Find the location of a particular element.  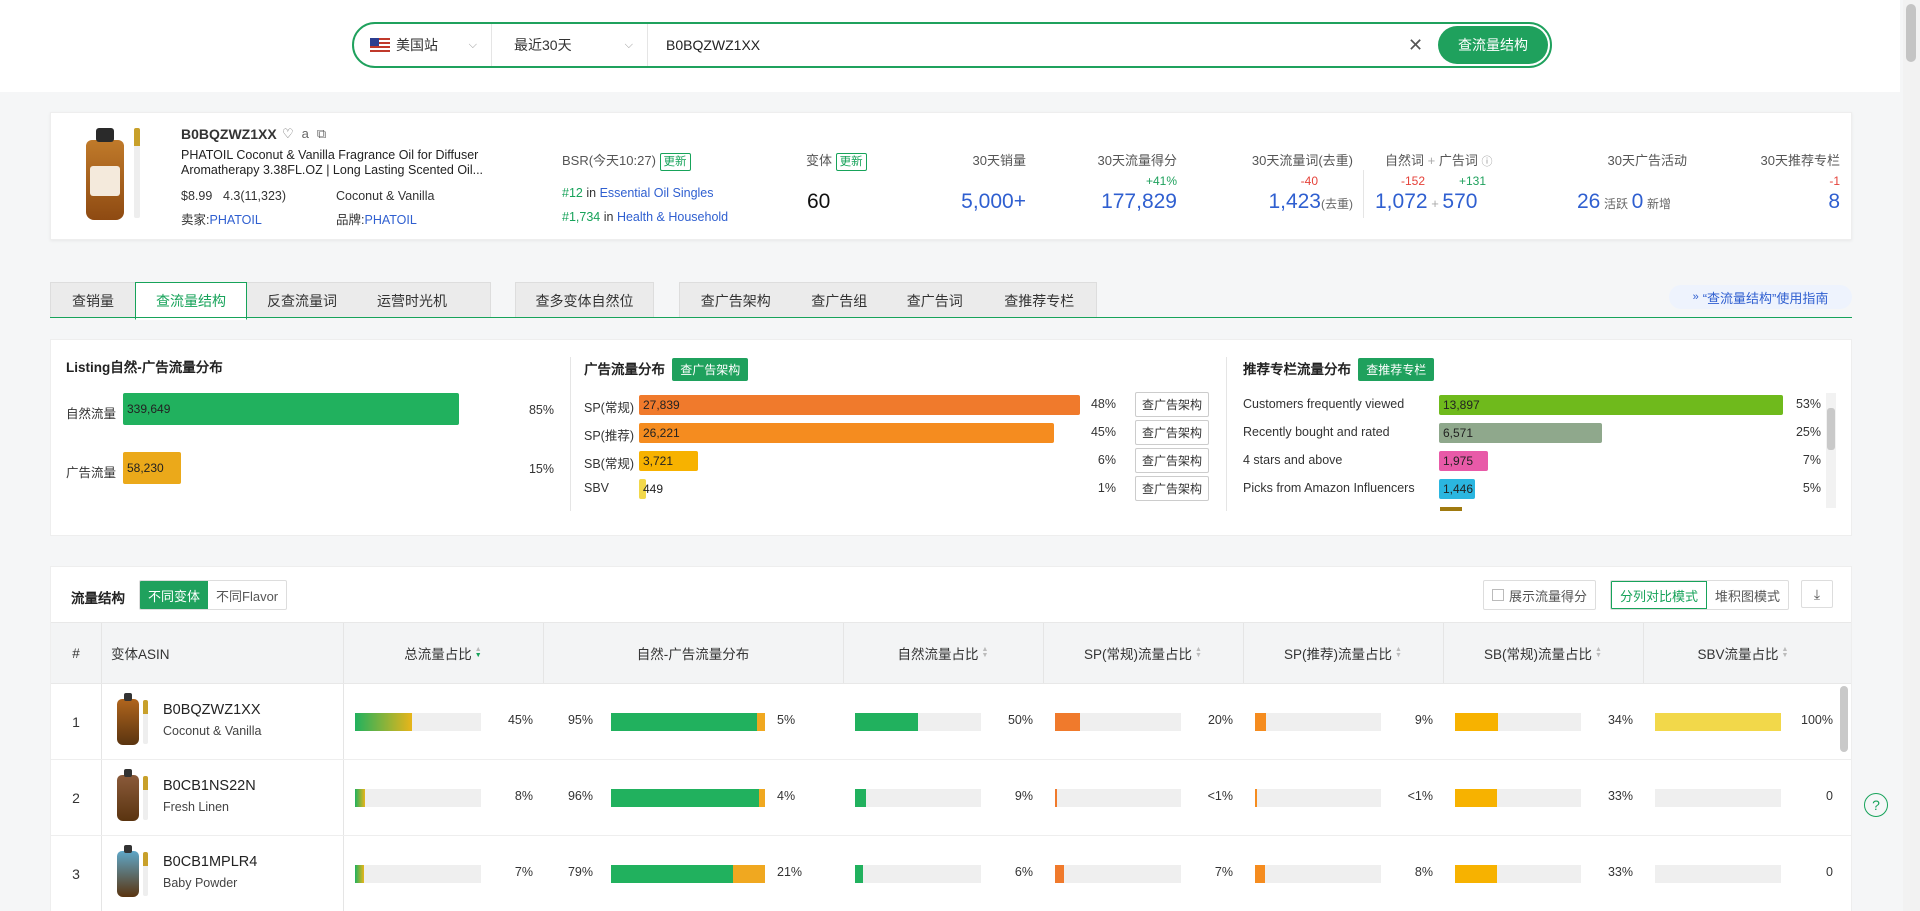

brand-link: PHATOIL is located at coordinates (390, 220).